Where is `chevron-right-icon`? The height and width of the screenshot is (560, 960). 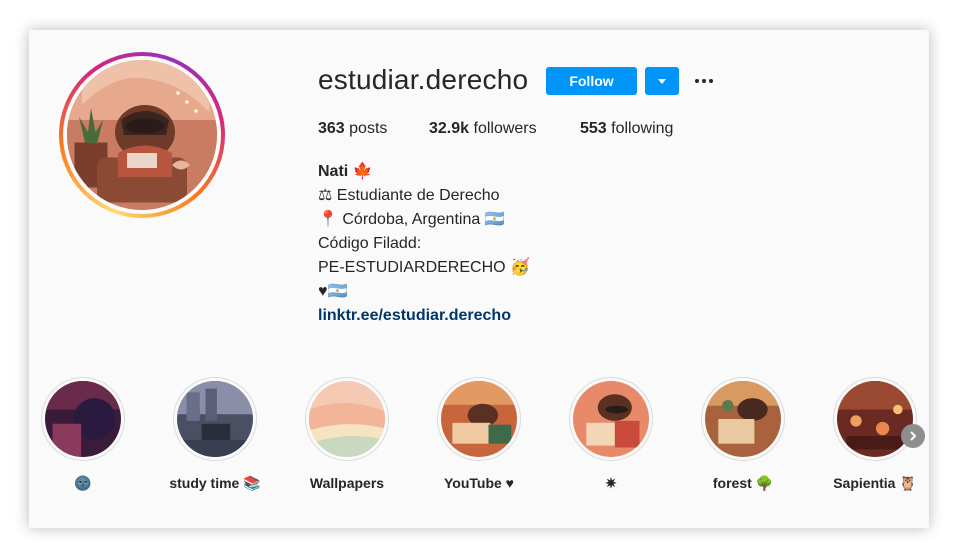 chevron-right-icon is located at coordinates (913, 436).